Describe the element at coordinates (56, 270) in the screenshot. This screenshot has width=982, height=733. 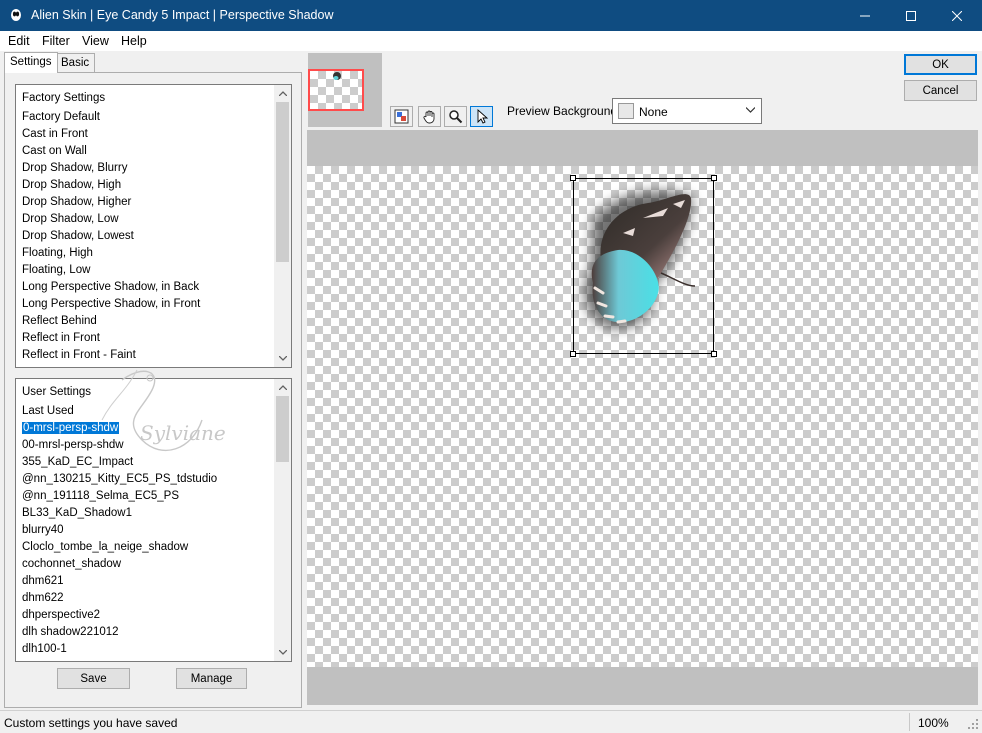
I see `factory-setting-item-label: Floating, Low` at that location.